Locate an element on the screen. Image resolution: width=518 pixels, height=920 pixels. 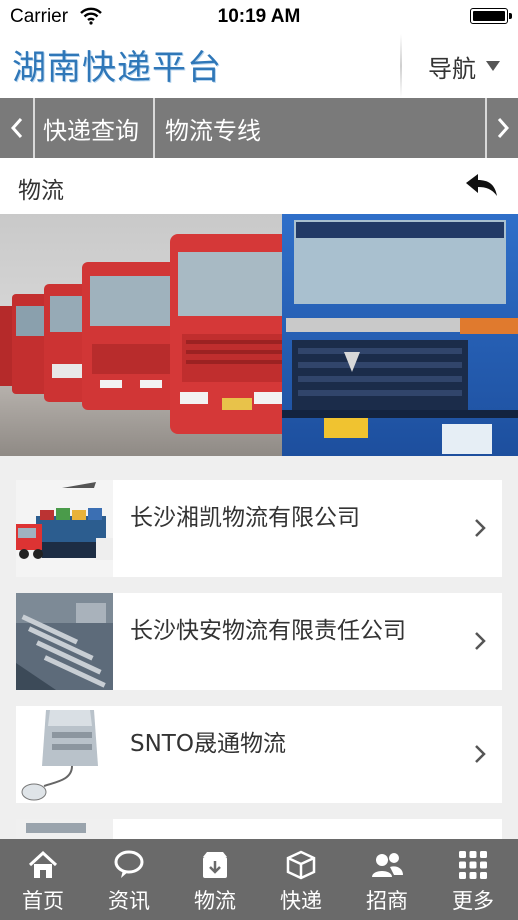
clock: 10:19 AM is located at coordinates (259, 16).